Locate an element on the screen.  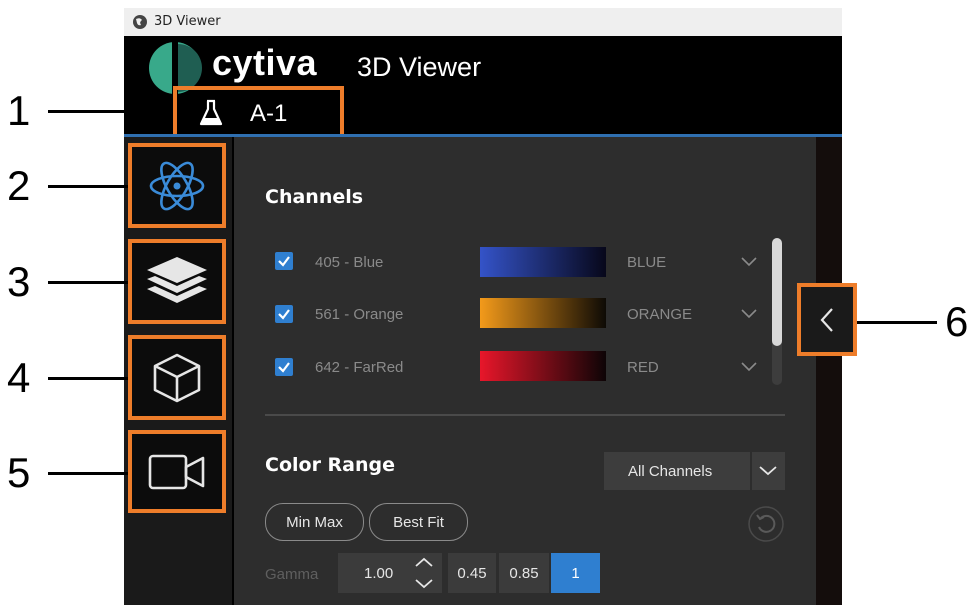
nav-button-channels is located at coordinates (177, 185).